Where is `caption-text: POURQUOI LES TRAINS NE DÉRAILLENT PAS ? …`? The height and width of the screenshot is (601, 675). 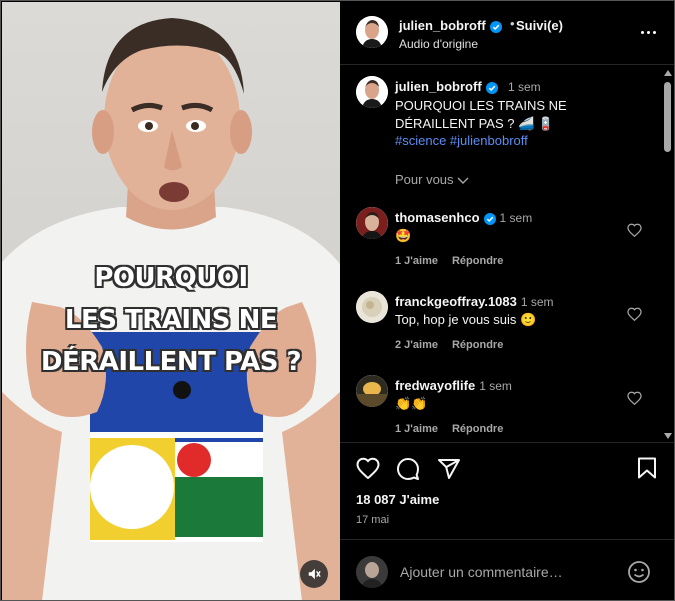
caption-text: POURQUOI LES TRAINS NE DÉRAILLENT PAS ? … is located at coordinates (481, 114).